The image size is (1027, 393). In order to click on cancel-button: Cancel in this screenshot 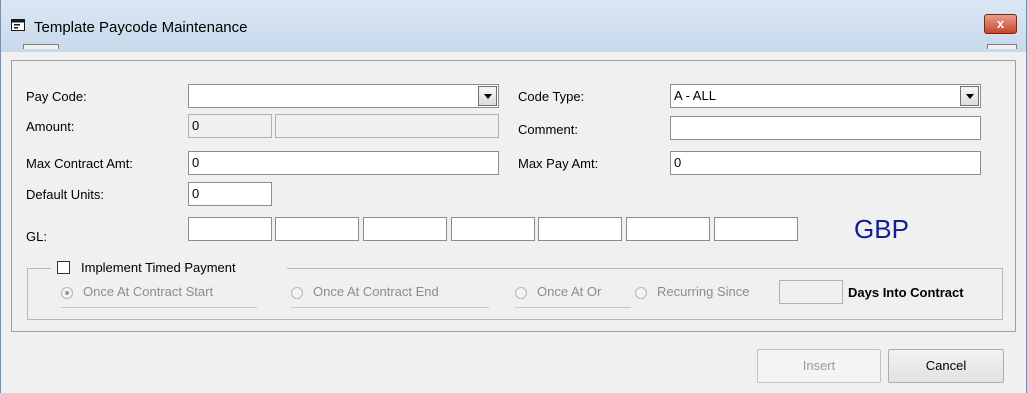, I will do `click(946, 366)`.